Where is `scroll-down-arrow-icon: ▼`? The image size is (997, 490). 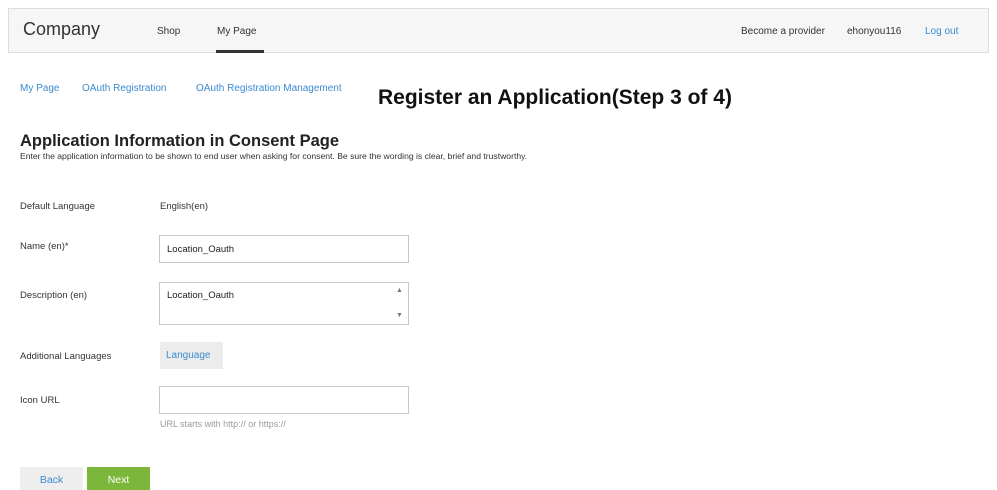 scroll-down-arrow-icon: ▼ is located at coordinates (399, 315).